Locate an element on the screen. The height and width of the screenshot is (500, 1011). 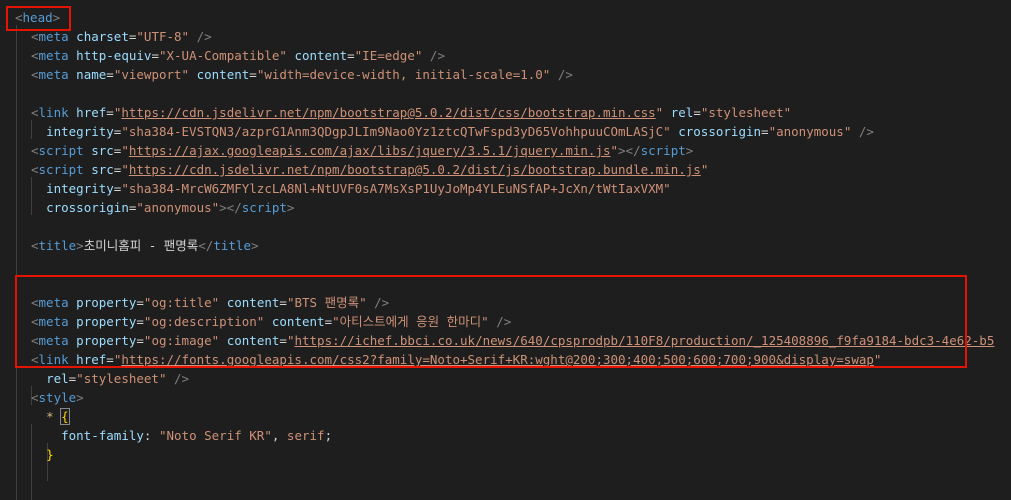
code-token: "IE=edge" is located at coordinates (388, 55).